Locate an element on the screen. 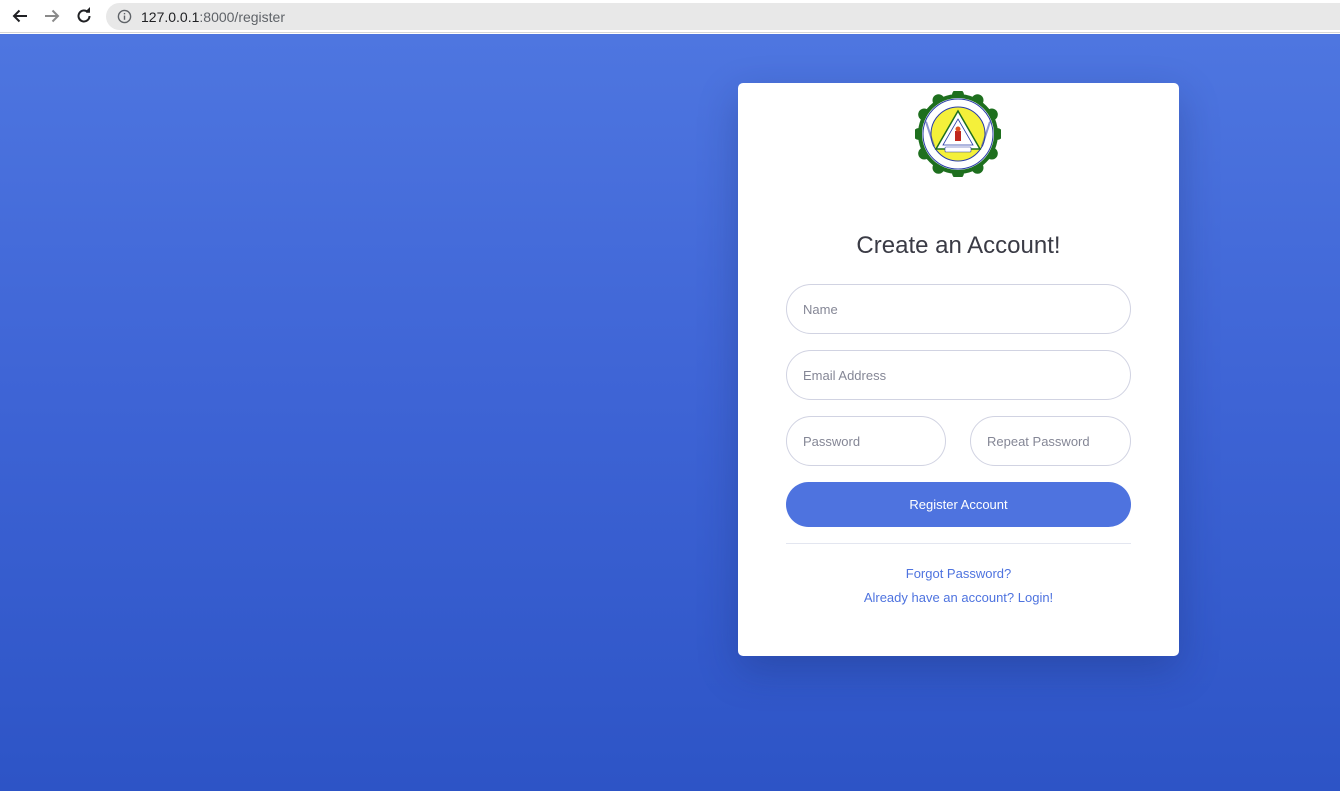 This screenshot has height=791, width=1340. url-text: 127.0.0.1:8000/register is located at coordinates (213, 17).